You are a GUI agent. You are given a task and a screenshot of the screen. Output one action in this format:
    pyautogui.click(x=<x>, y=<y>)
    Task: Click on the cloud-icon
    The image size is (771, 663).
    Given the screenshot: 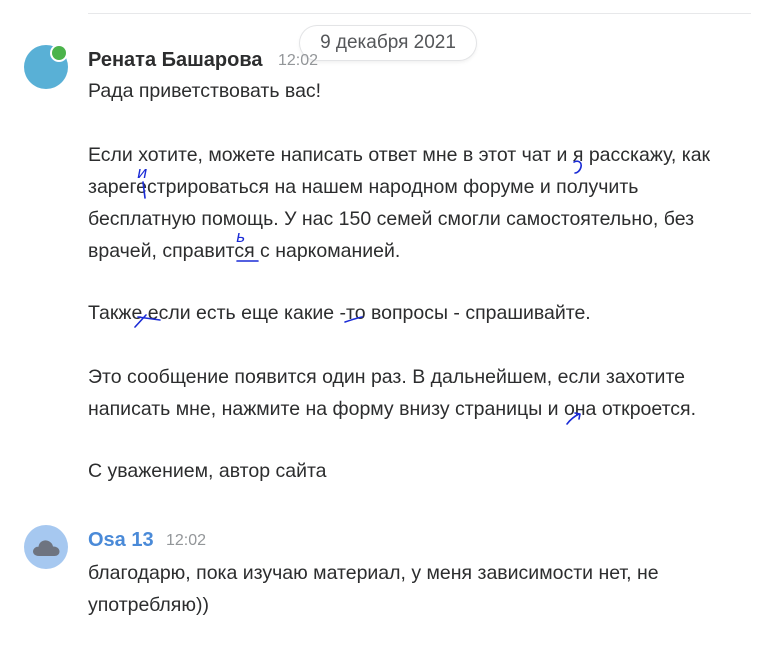 What is the action you would take?
    pyautogui.click(x=46, y=548)
    